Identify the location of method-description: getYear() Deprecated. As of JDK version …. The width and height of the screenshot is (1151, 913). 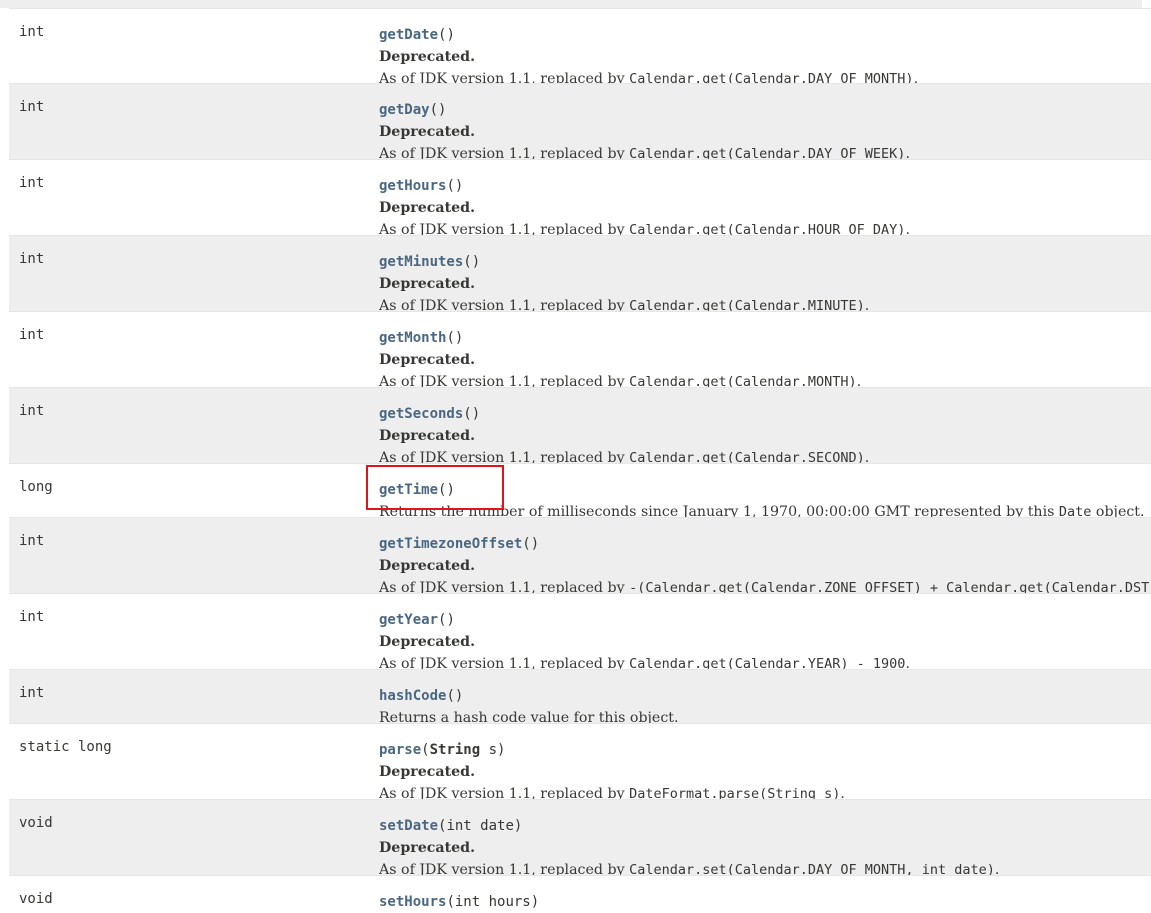
(765, 642).